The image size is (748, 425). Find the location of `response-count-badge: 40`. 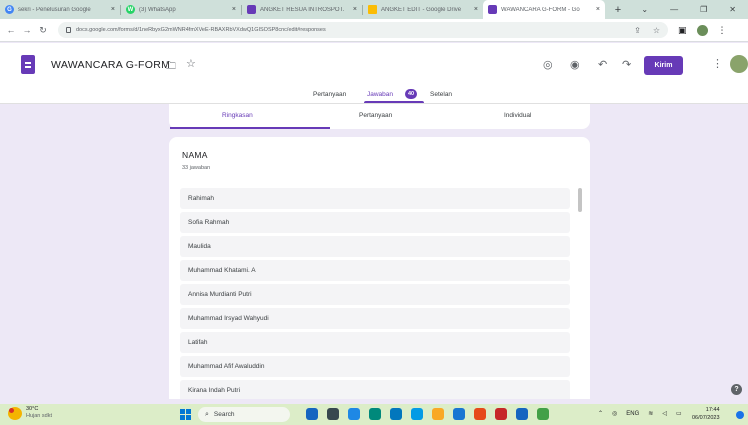

response-count-badge: 40 is located at coordinates (411, 94).